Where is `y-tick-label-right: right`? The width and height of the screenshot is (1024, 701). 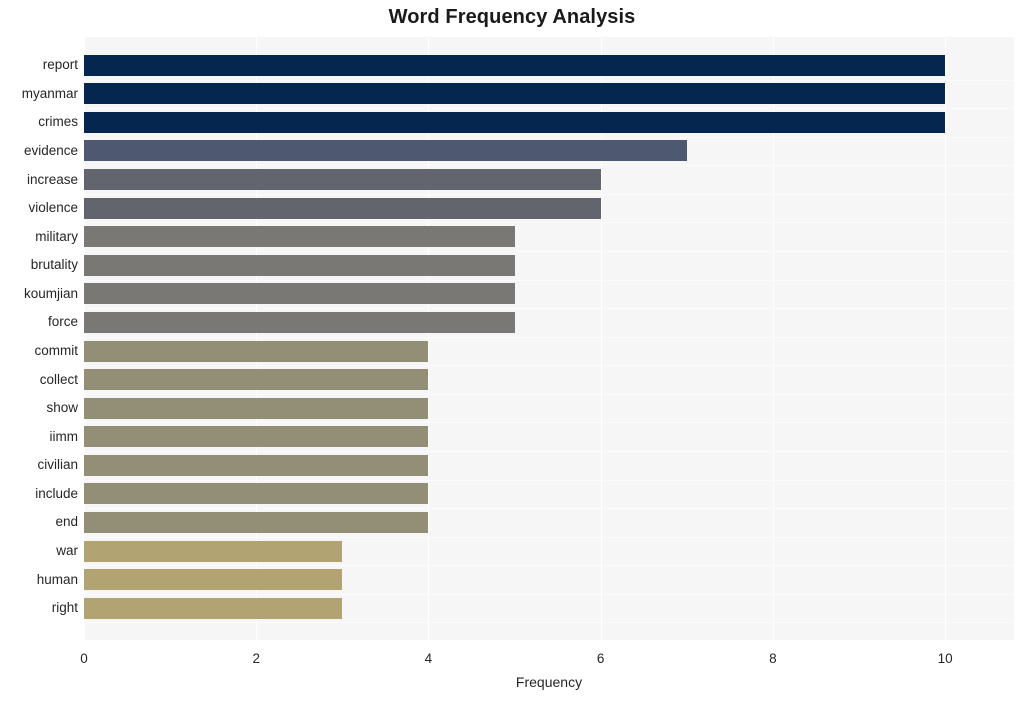 y-tick-label-right: right is located at coordinates (64, 608).